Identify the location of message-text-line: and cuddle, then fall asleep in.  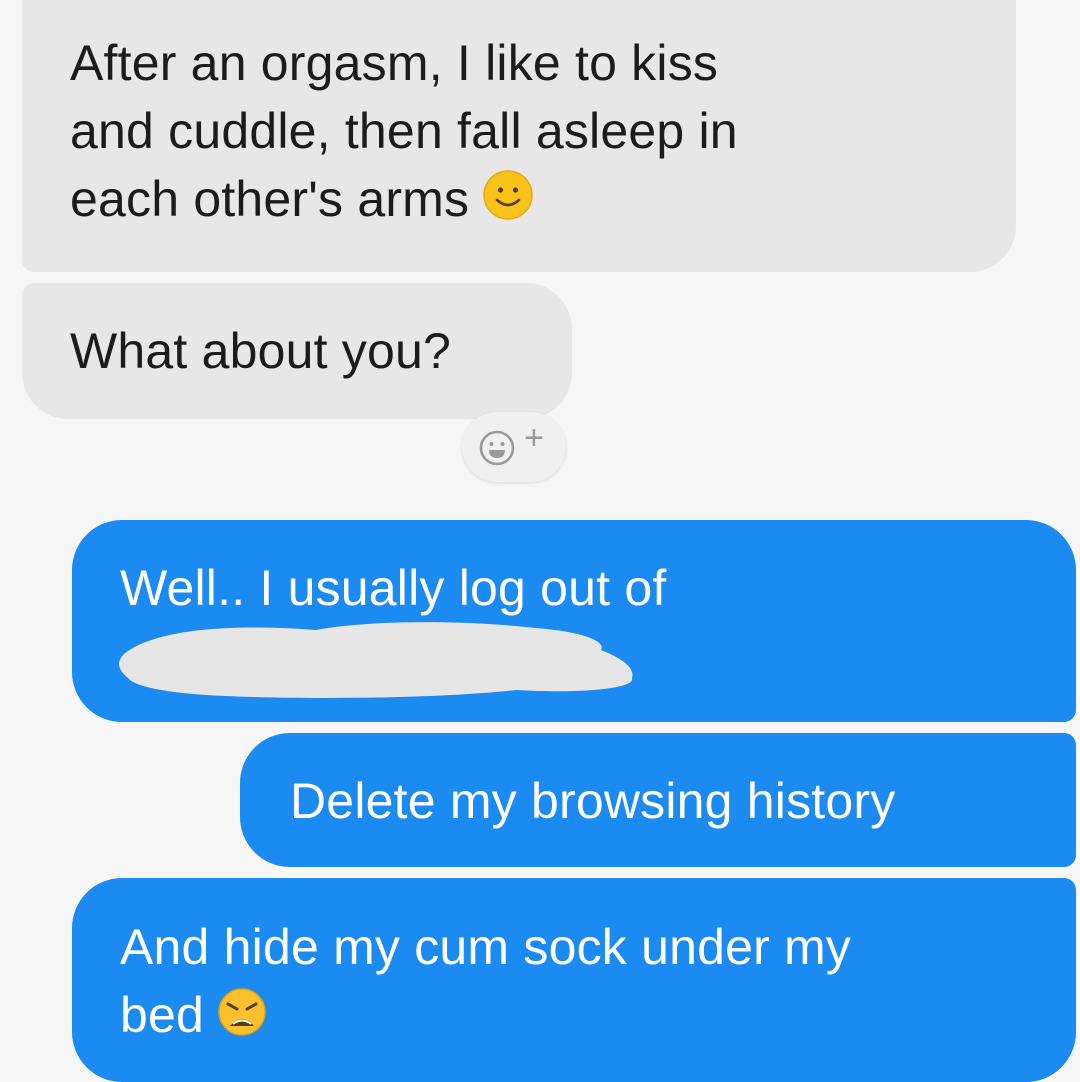
(404, 131).